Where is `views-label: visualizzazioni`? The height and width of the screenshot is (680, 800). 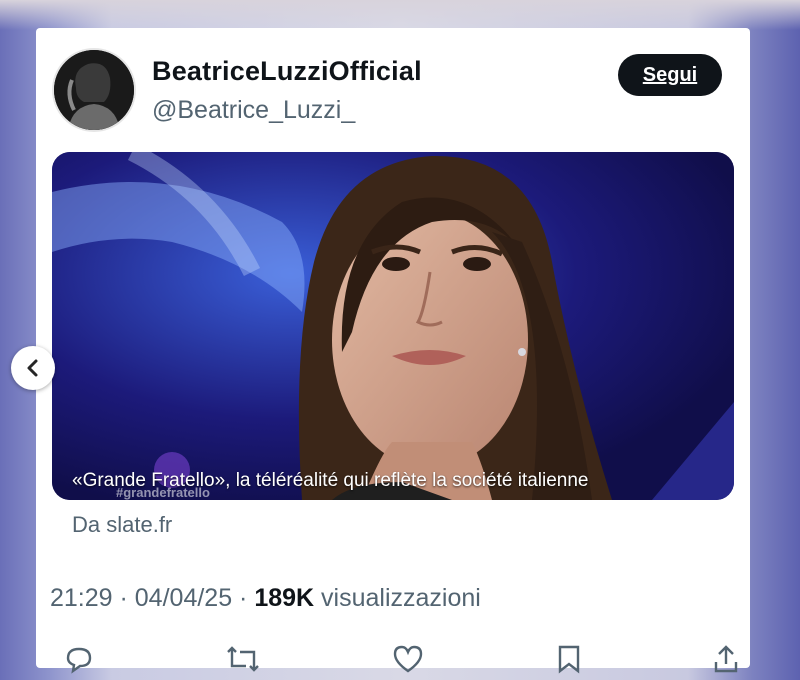
views-label: visualizzazioni is located at coordinates (401, 598).